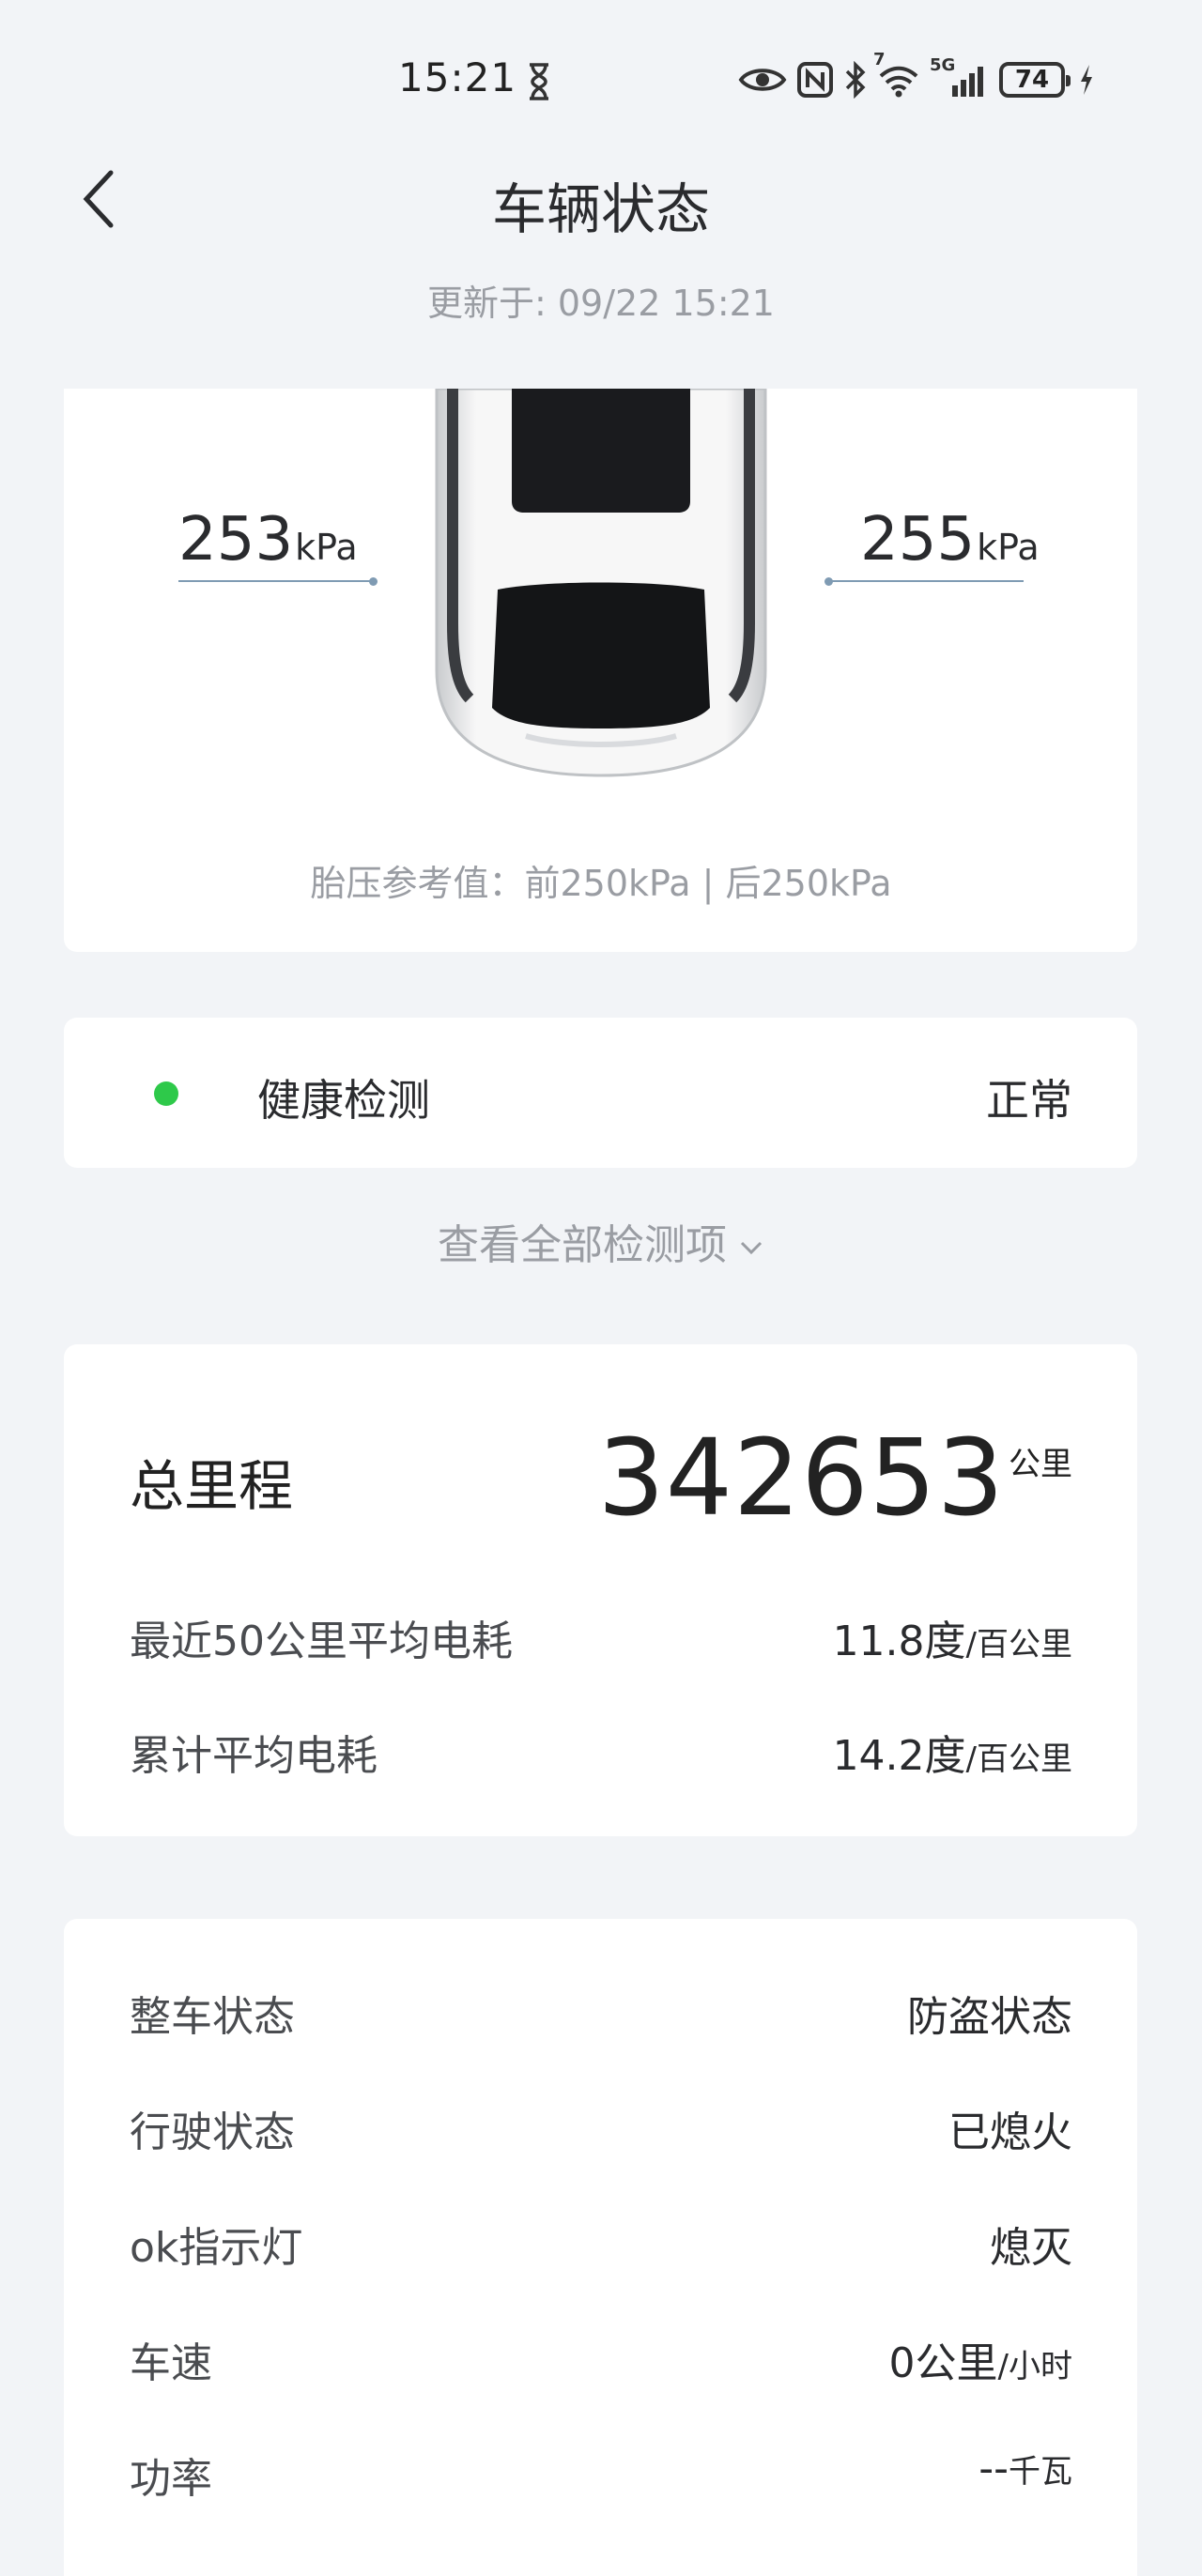  Describe the element at coordinates (751, 1248) in the screenshot. I see `chevron-down-icon` at that location.